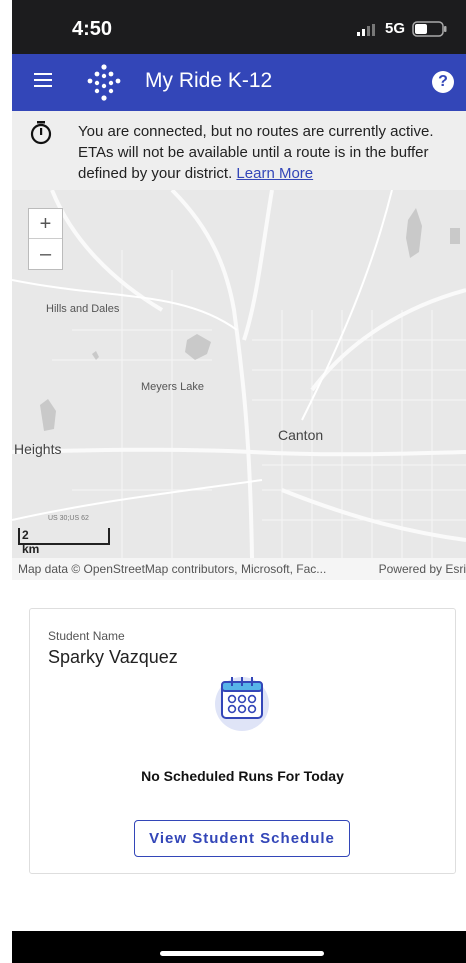 The image size is (466, 963). What do you see at coordinates (31, 542) in the screenshot?
I see `scale-text: 2 km` at bounding box center [31, 542].